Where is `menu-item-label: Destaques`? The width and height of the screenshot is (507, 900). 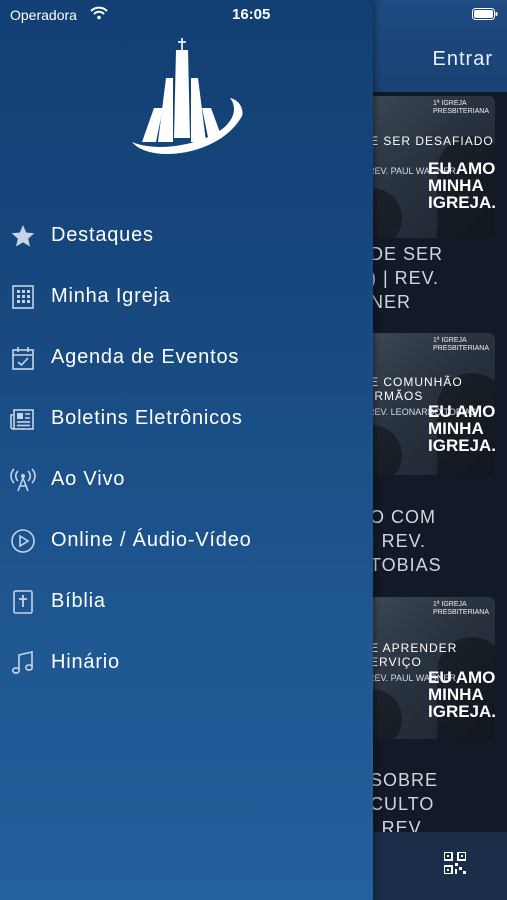 menu-item-label: Destaques is located at coordinates (102, 235).